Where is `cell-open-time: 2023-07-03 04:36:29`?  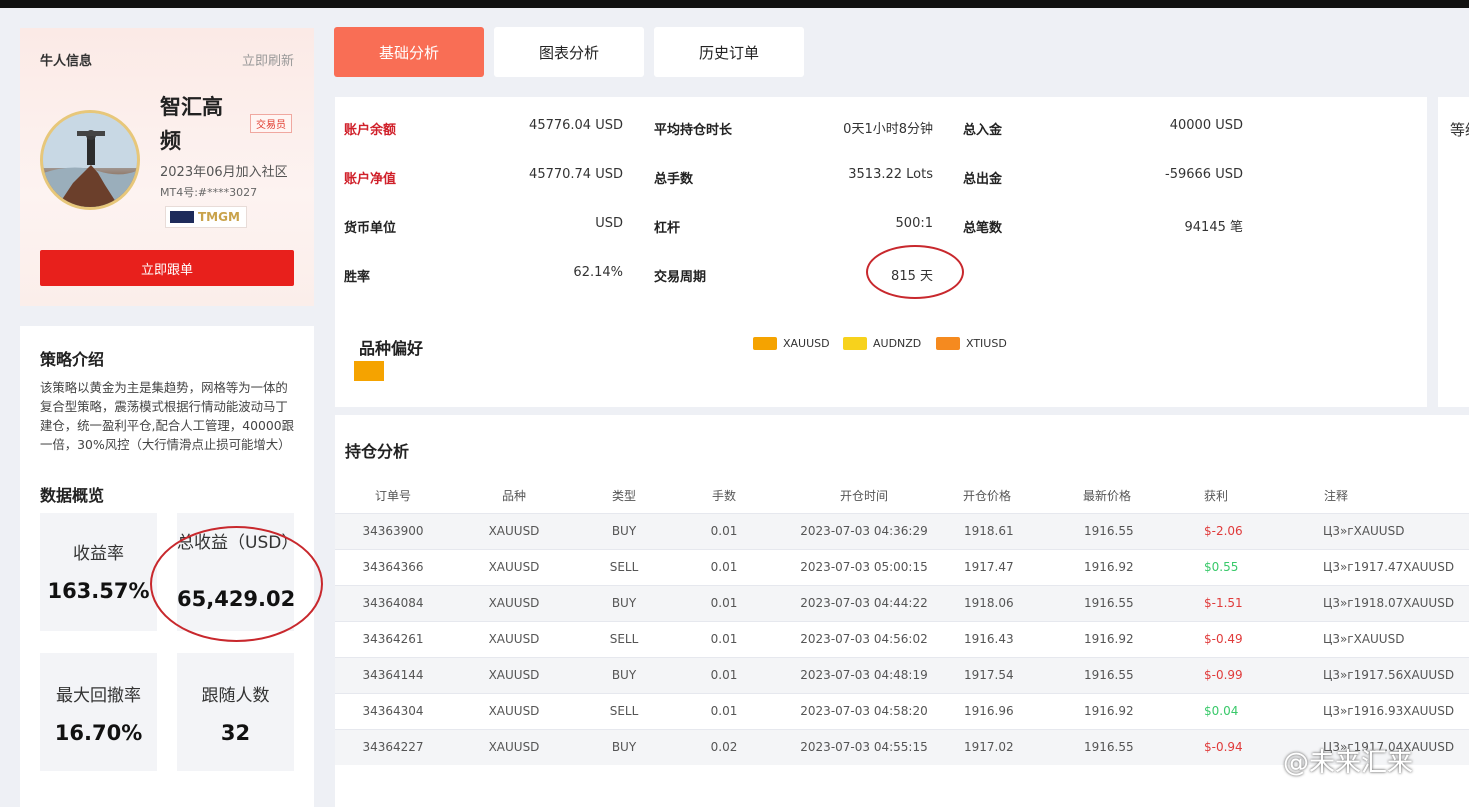 cell-open-time: 2023-07-03 04:36:29 is located at coordinates (864, 531).